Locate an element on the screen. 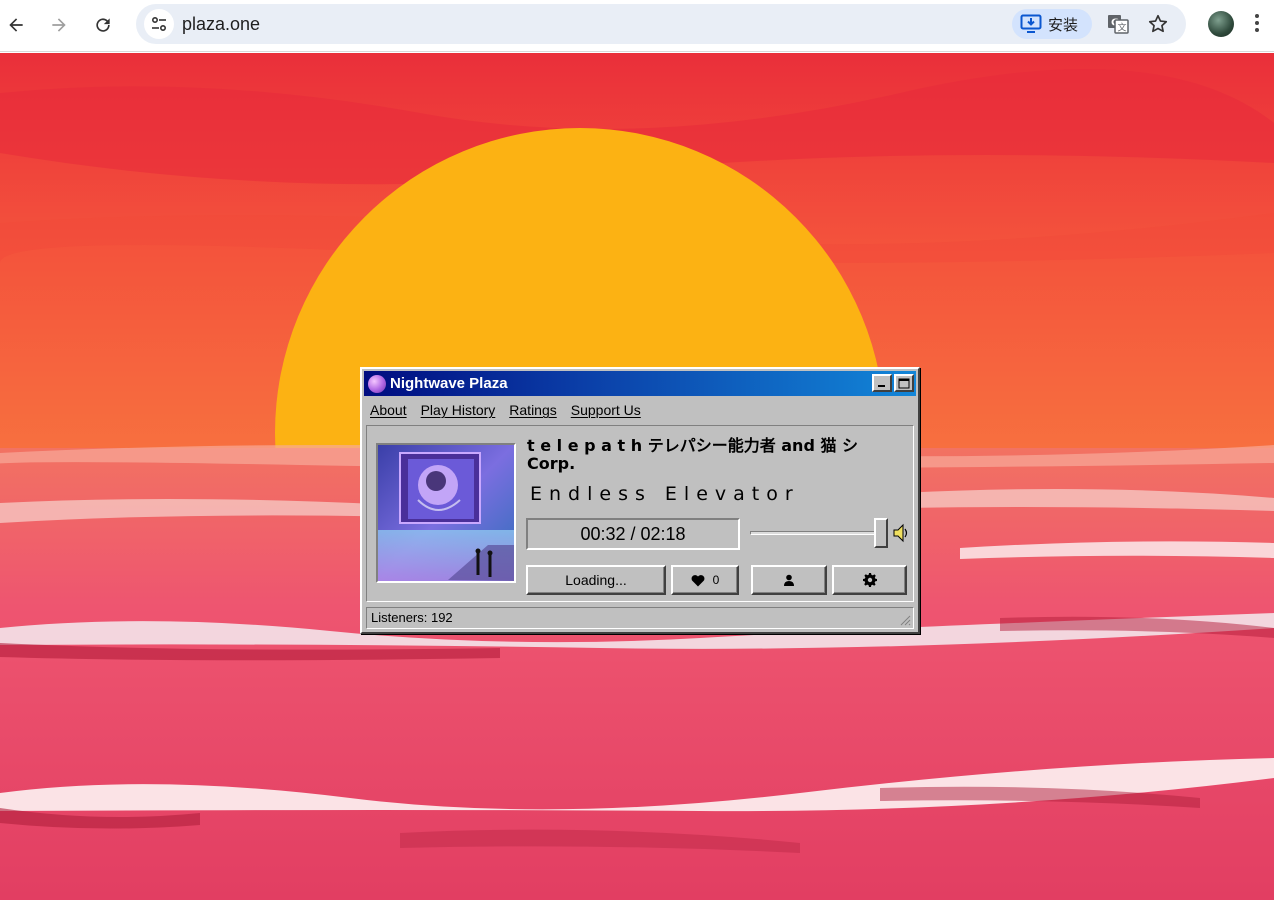  maximize-icon is located at coordinates (904, 383).